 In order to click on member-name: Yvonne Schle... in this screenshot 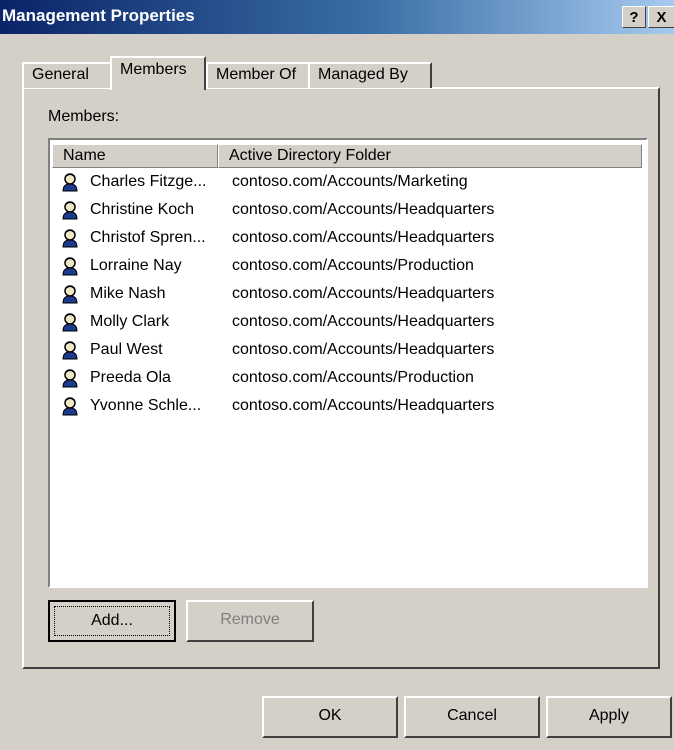, I will do `click(146, 405)`.